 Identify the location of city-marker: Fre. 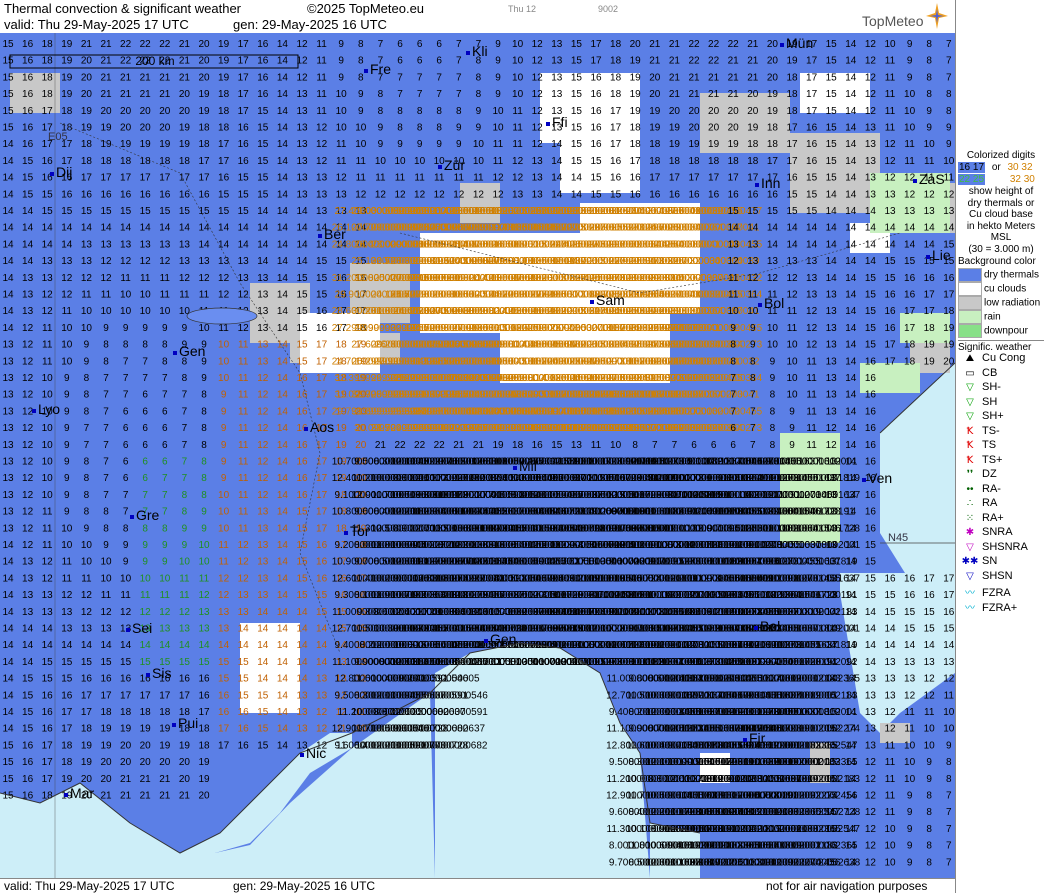
(377, 69).